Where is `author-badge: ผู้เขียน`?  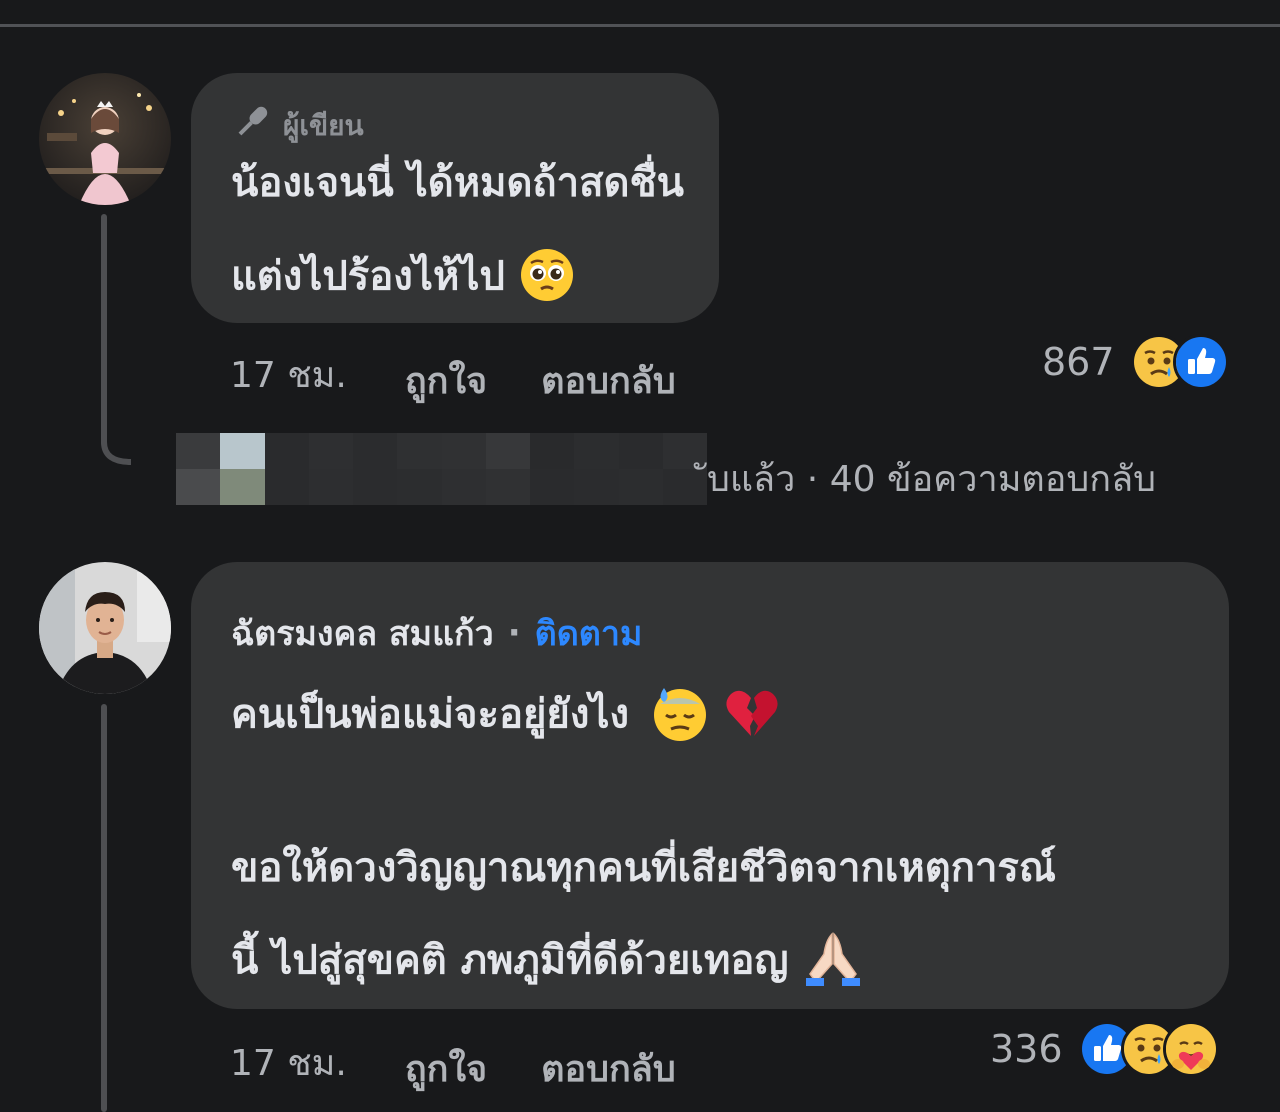 author-badge: ผู้เขียน is located at coordinates (297, 125).